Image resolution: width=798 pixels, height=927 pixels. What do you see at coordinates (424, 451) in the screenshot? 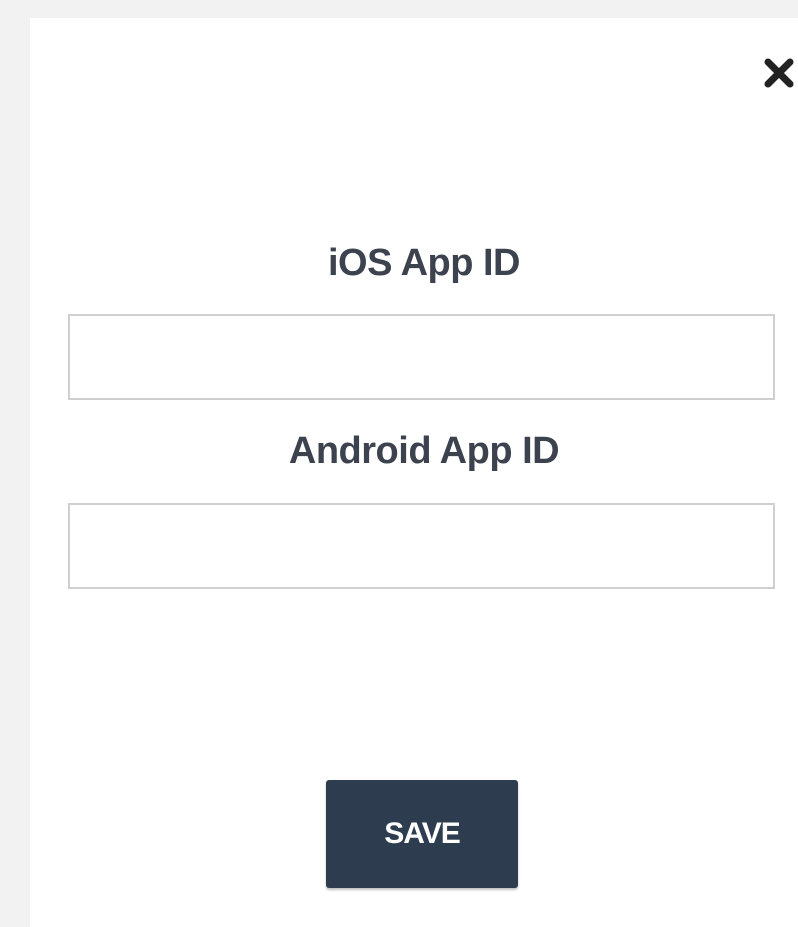
I see `android-app-id-label: Android App ID` at bounding box center [424, 451].